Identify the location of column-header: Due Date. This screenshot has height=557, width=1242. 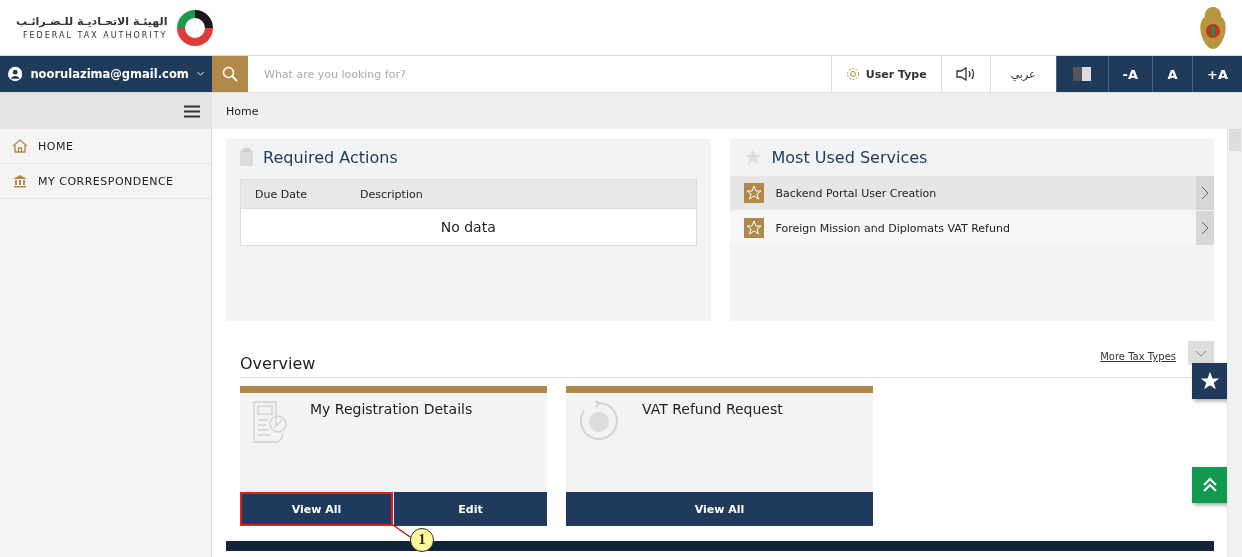
(281, 194).